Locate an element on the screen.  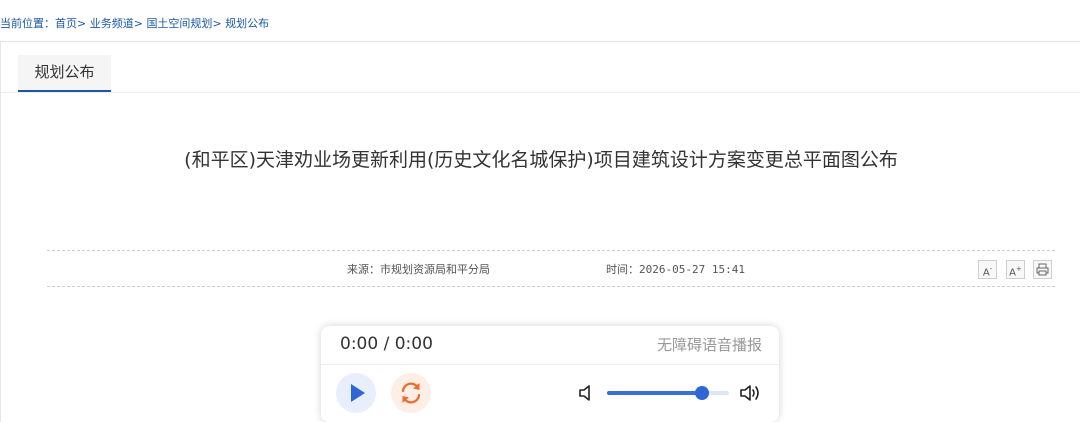
font-increase-button: A+ is located at coordinates (1015, 269).